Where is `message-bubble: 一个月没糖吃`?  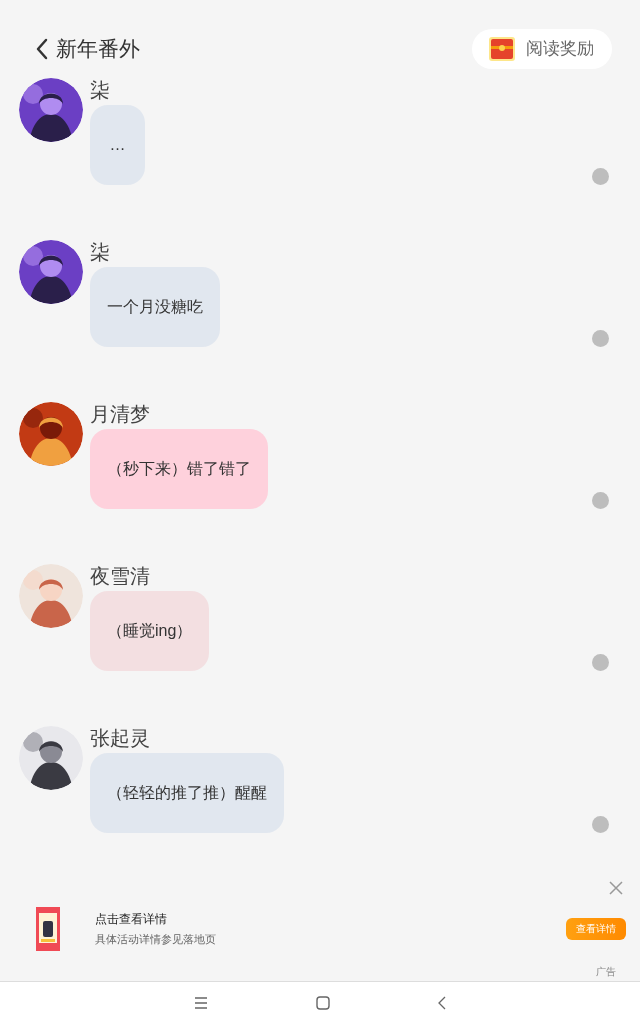
message-bubble: 一个月没糖吃 is located at coordinates (155, 307).